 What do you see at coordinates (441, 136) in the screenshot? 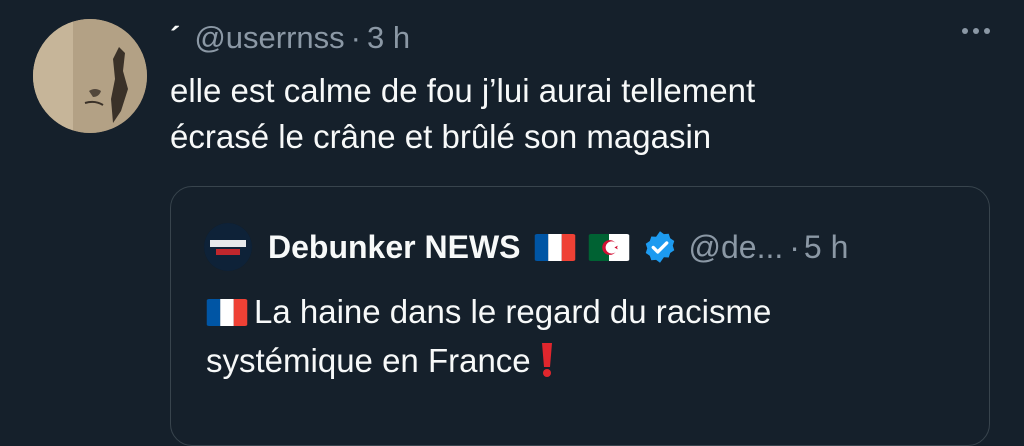
I see `tweet-text-line: écrasé le crâne et brûlé son magasin` at bounding box center [441, 136].